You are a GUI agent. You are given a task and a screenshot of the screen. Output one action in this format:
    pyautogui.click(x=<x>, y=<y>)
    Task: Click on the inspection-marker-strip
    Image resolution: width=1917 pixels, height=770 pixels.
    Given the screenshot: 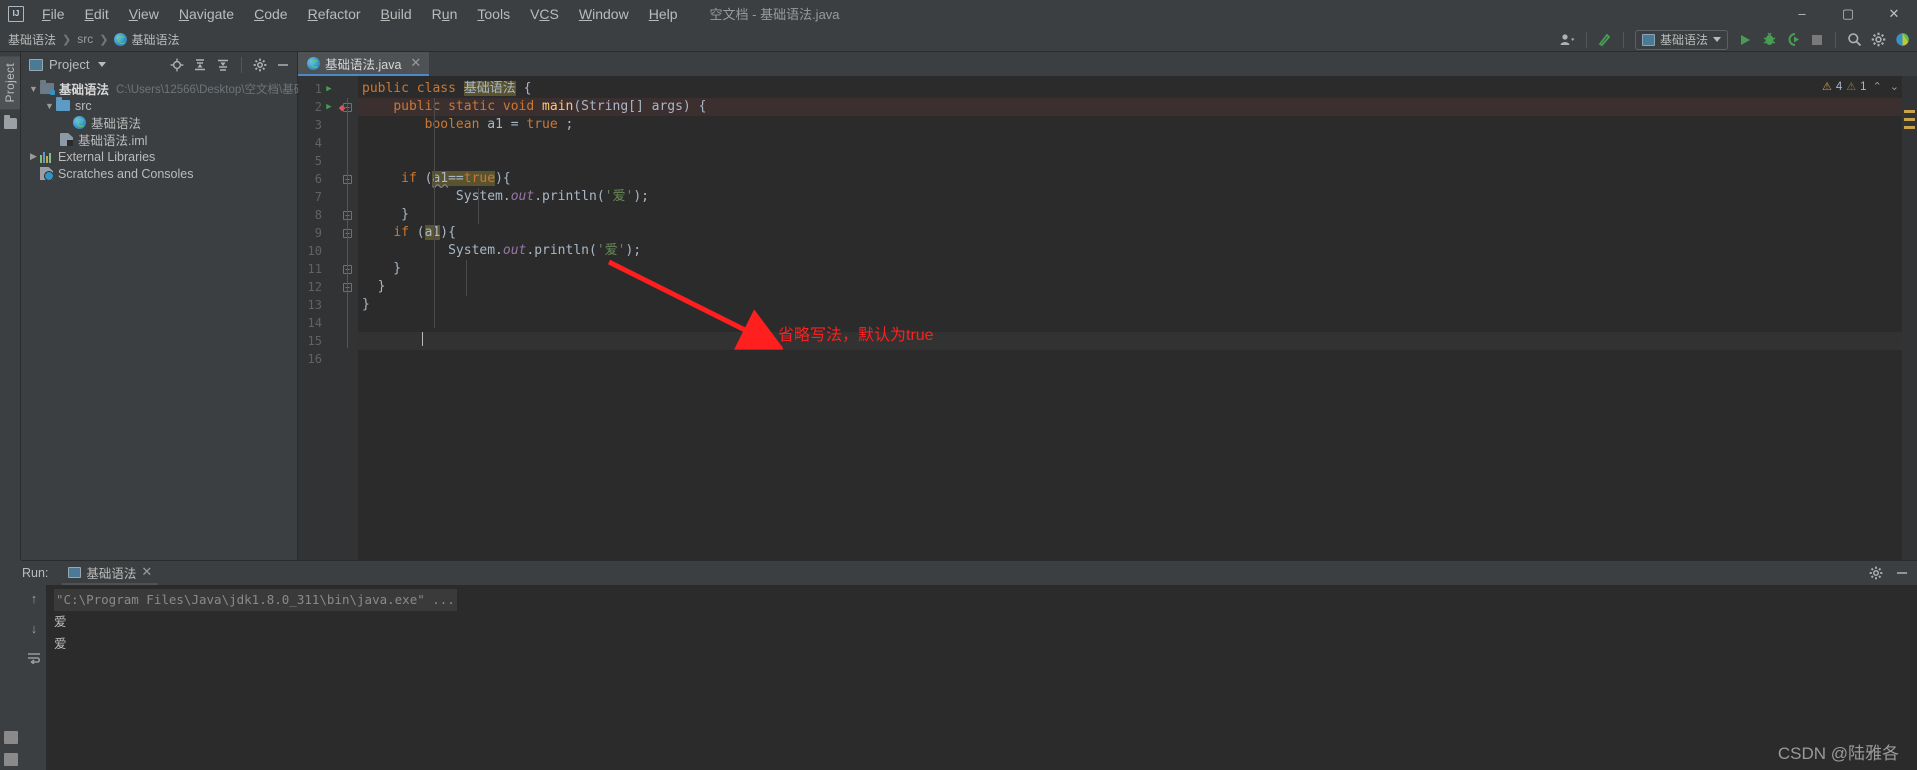 What is the action you would take?
    pyautogui.click(x=1909, y=318)
    